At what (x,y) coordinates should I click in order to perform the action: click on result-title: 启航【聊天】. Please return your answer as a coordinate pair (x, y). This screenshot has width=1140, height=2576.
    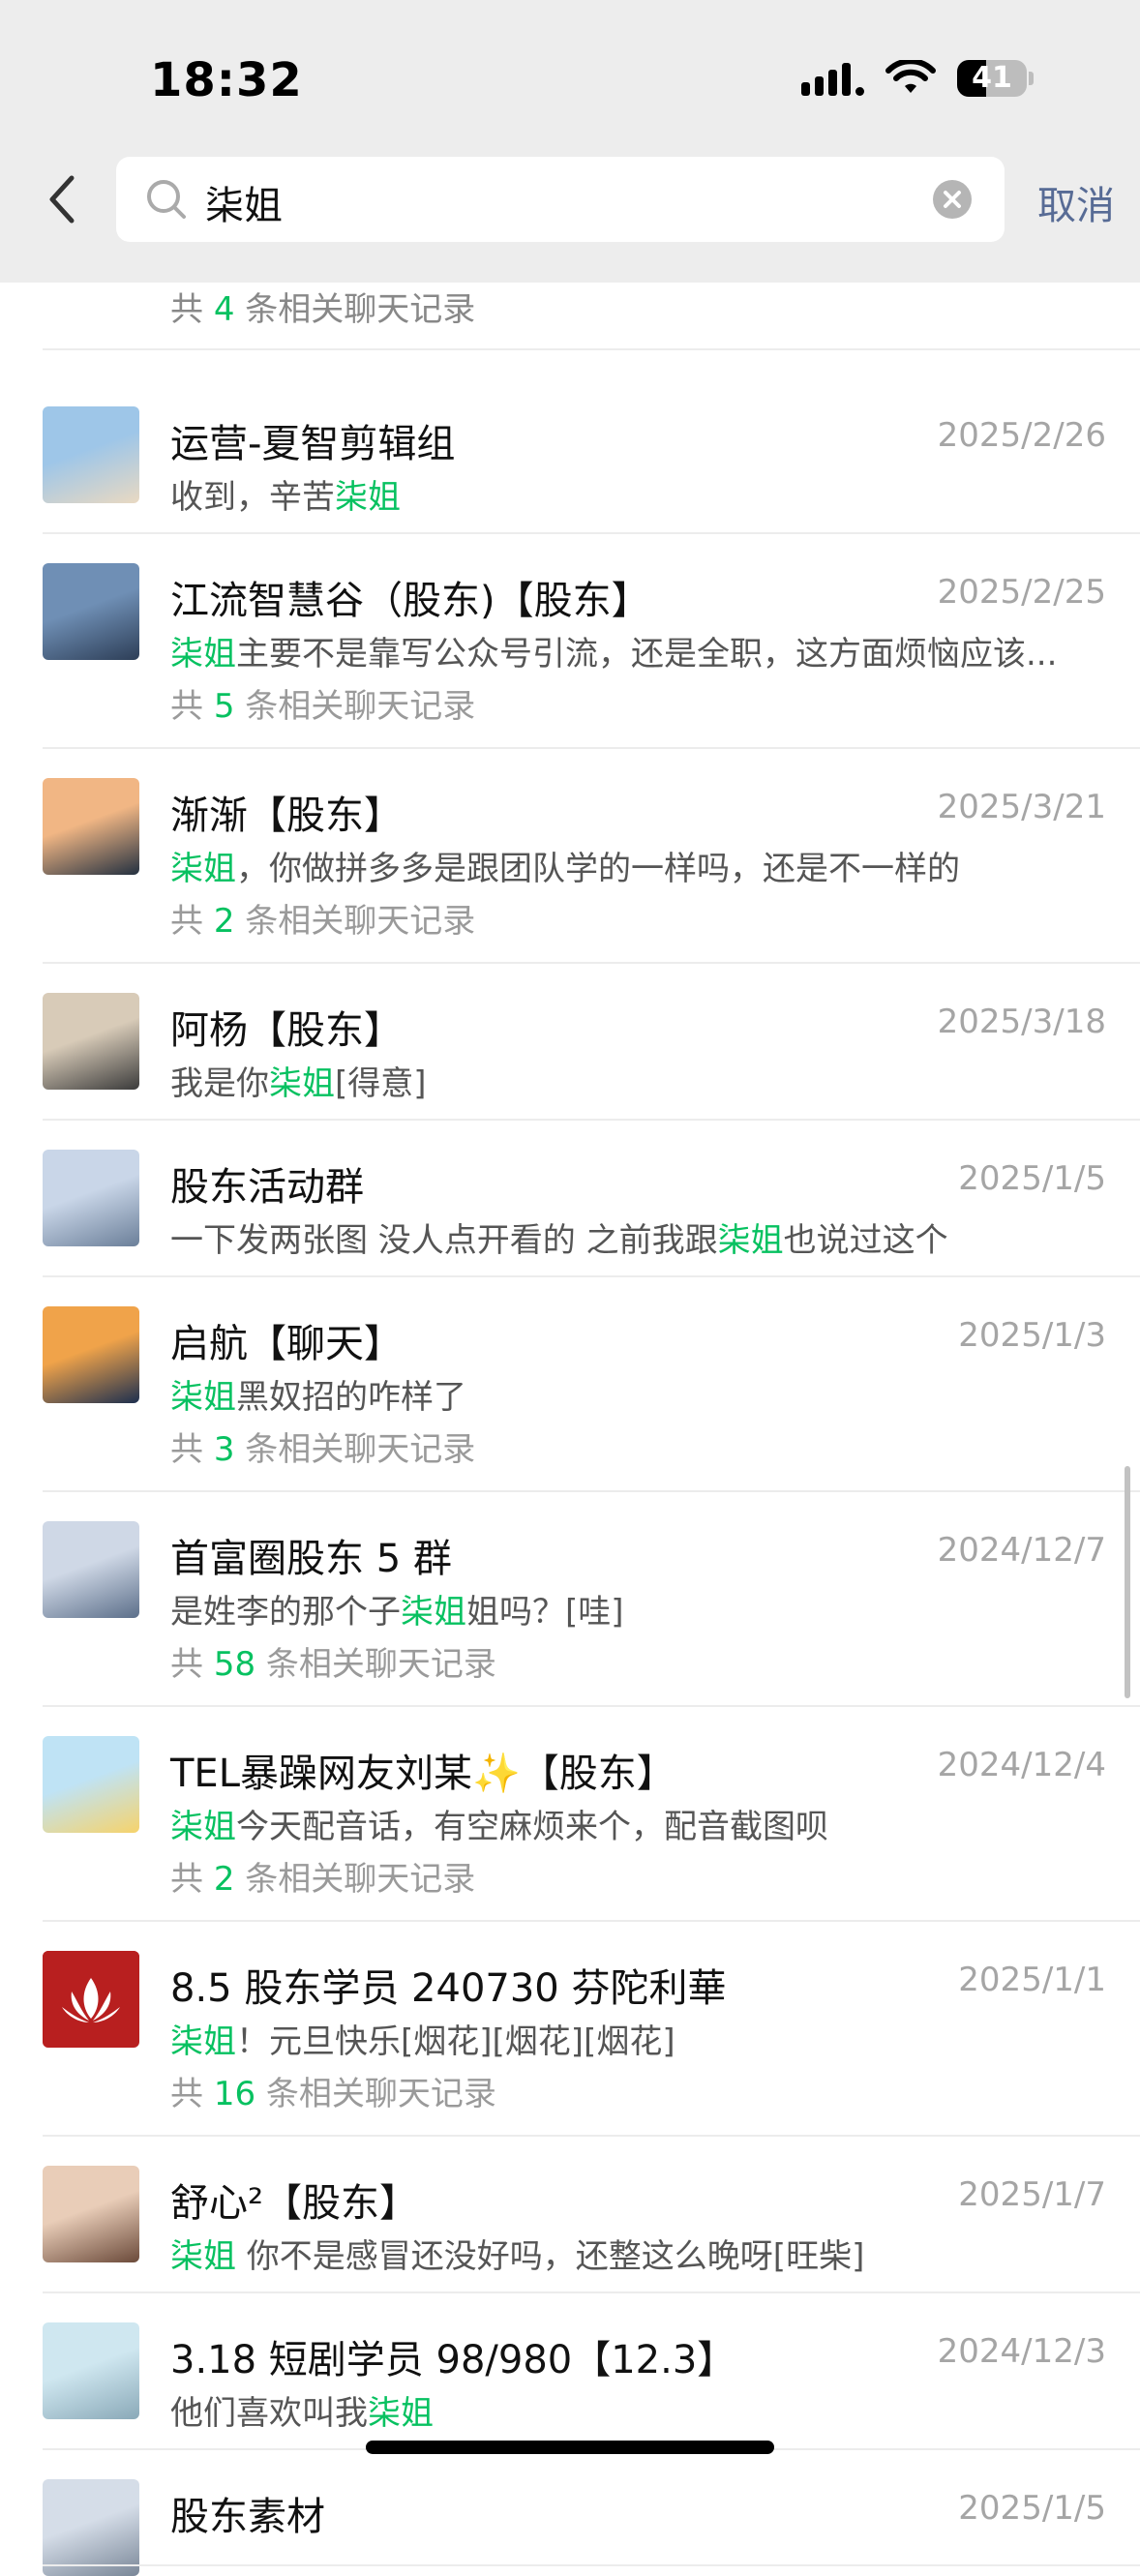
    Looking at the image, I should click on (286, 1344).